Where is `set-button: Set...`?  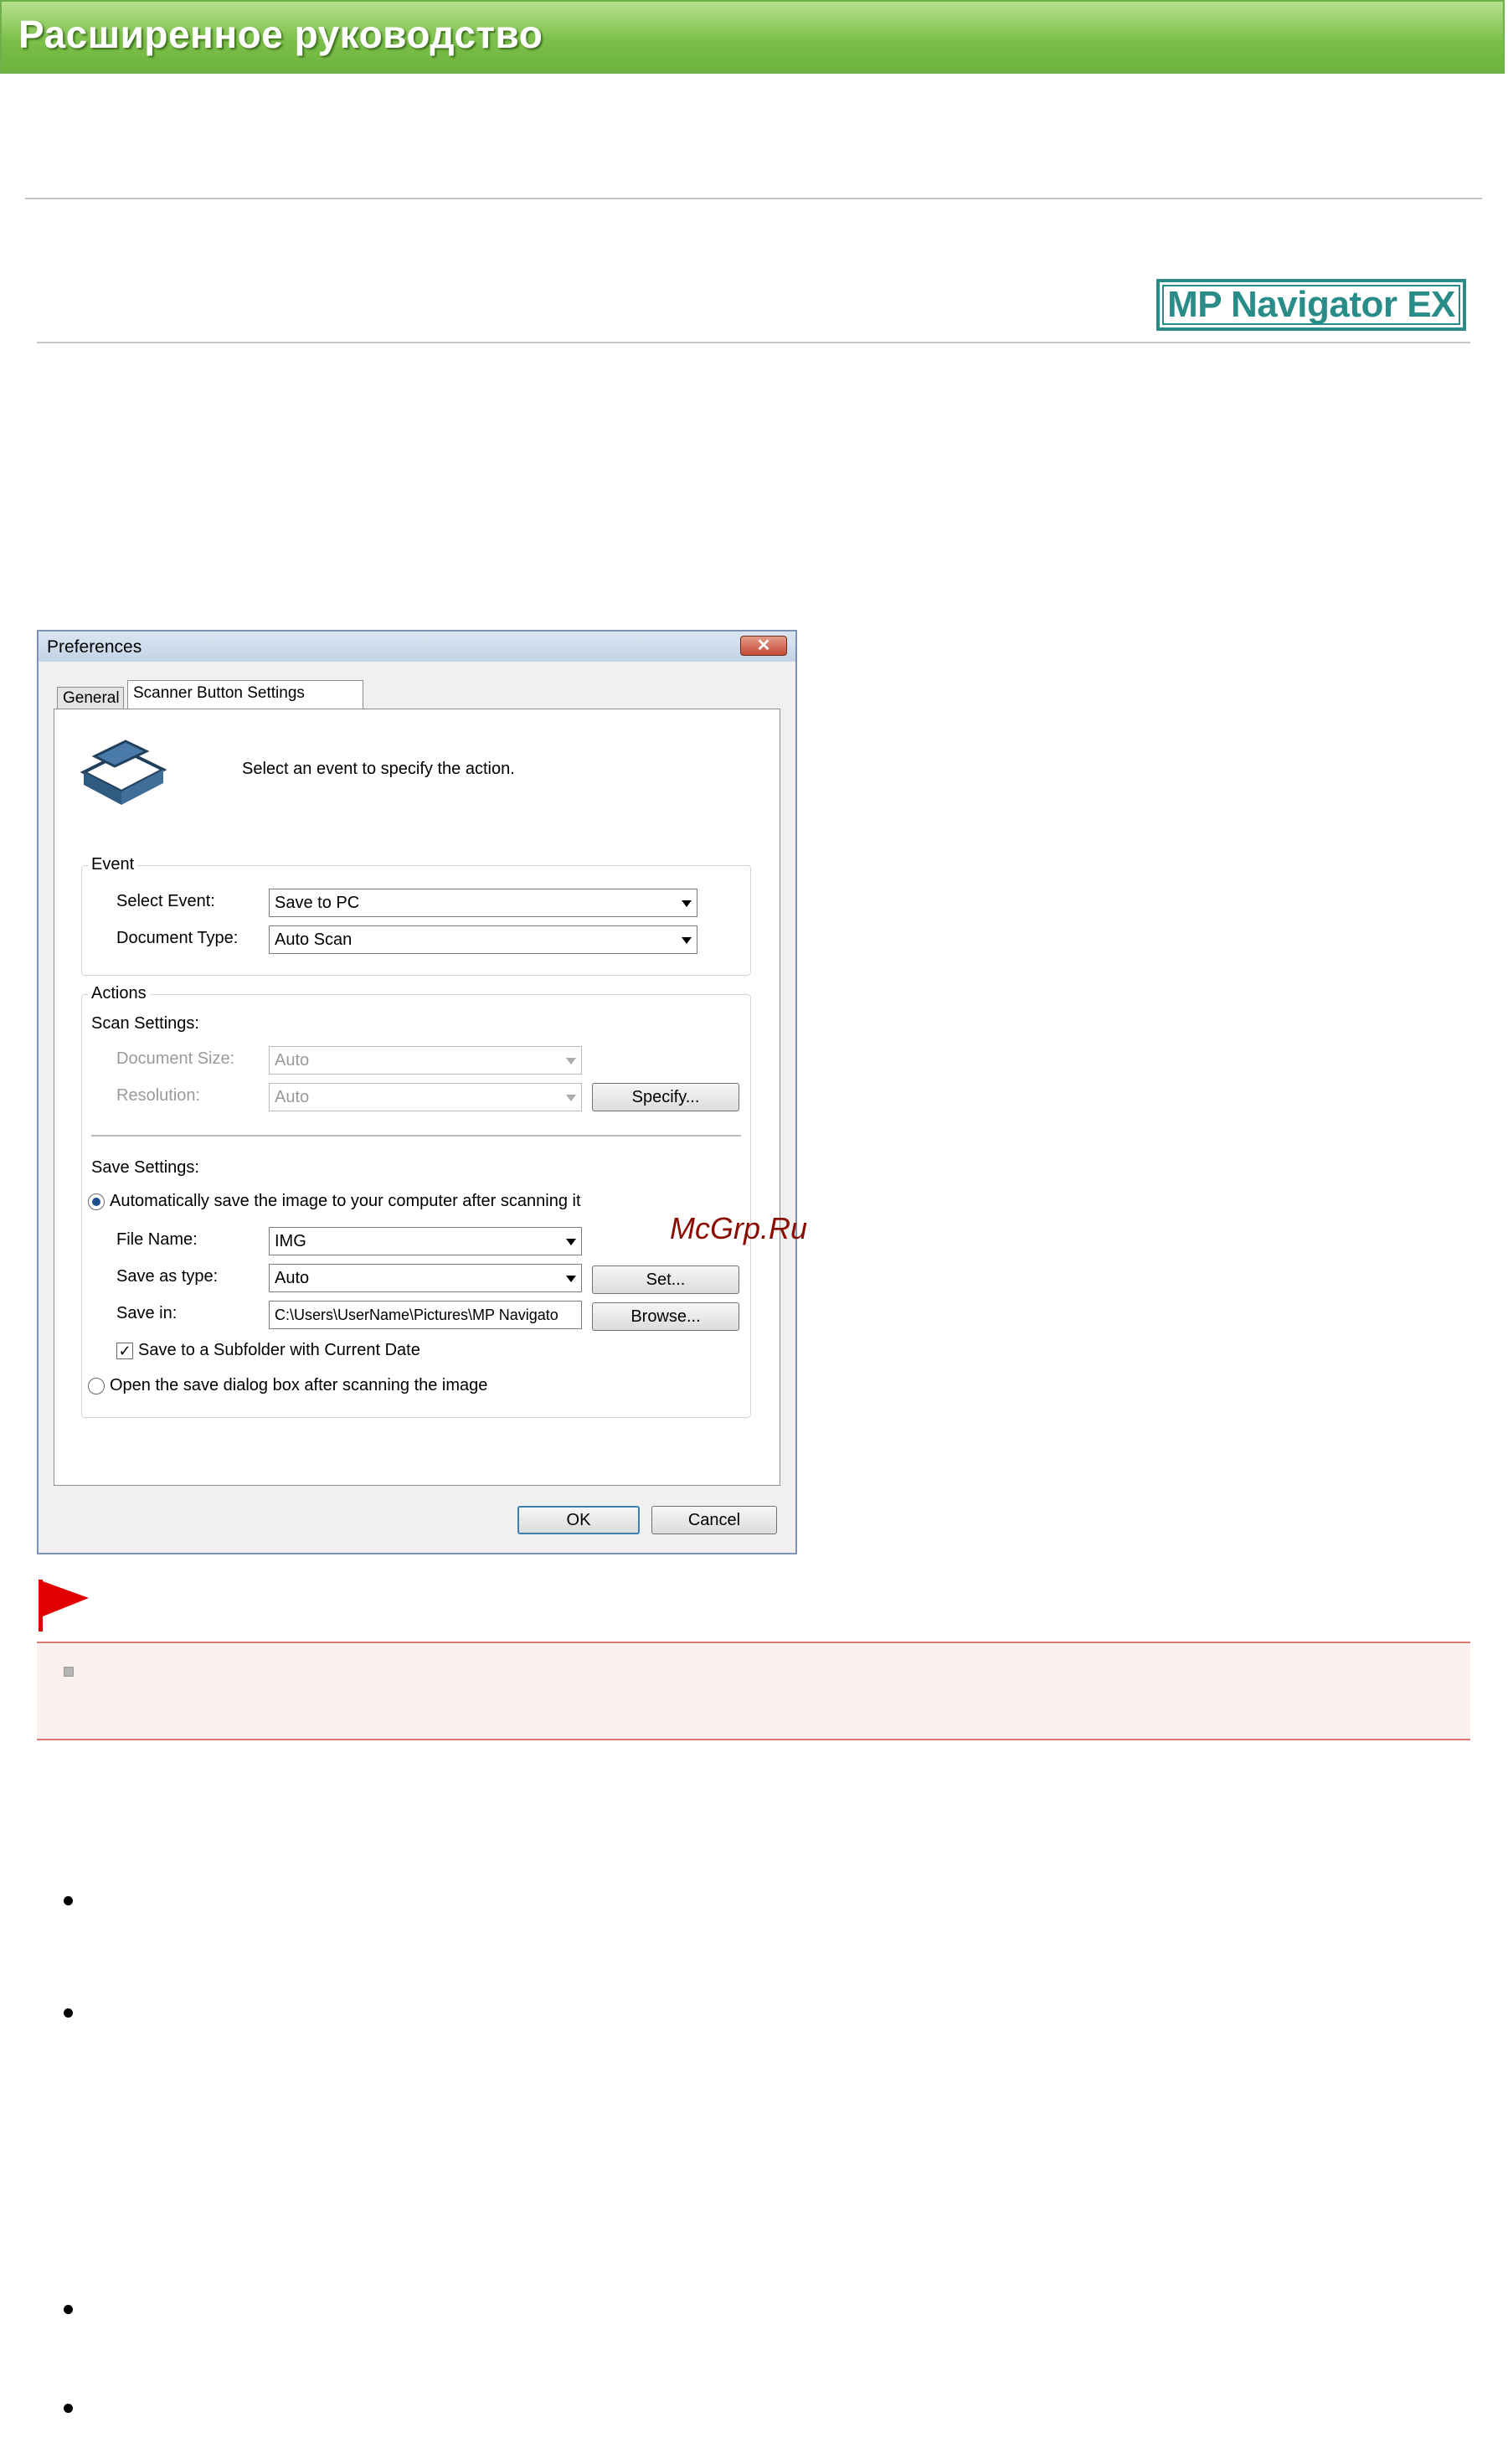
set-button: Set... is located at coordinates (665, 1280).